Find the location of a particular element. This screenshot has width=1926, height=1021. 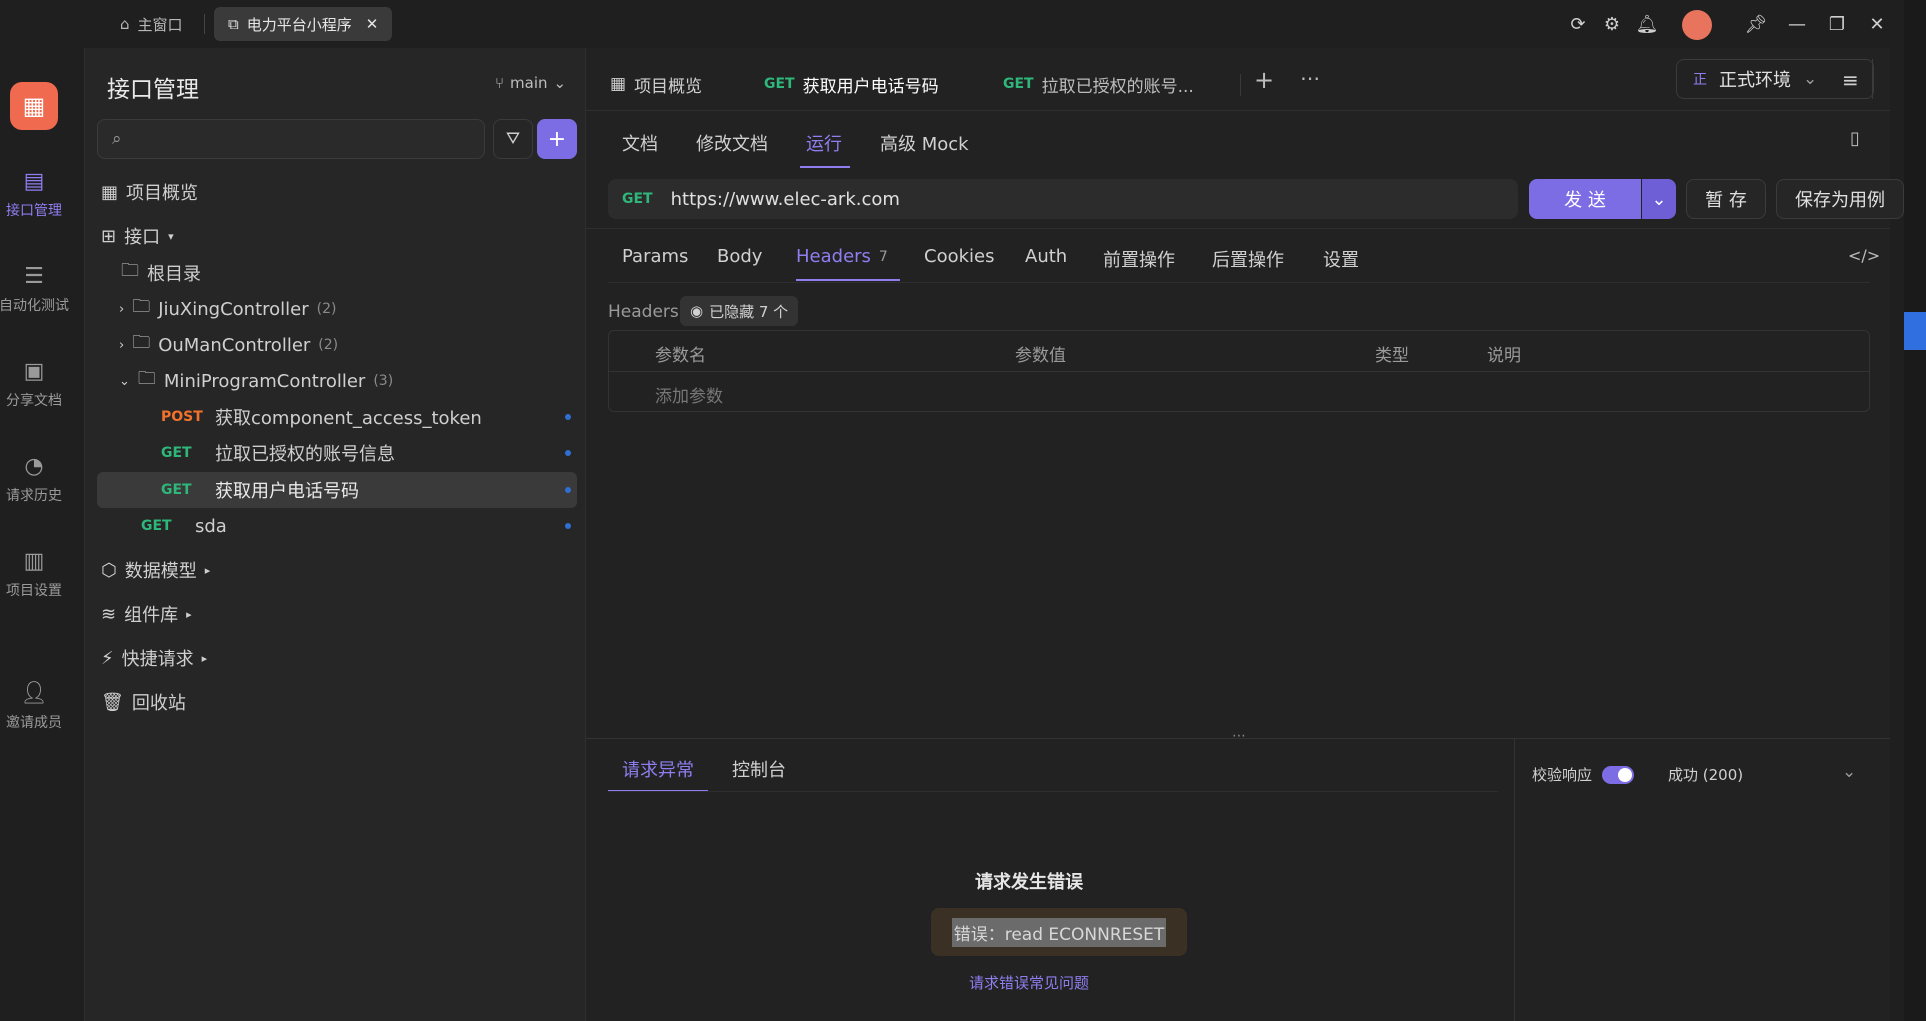

more-icon: ⋯ is located at coordinates (1310, 78).